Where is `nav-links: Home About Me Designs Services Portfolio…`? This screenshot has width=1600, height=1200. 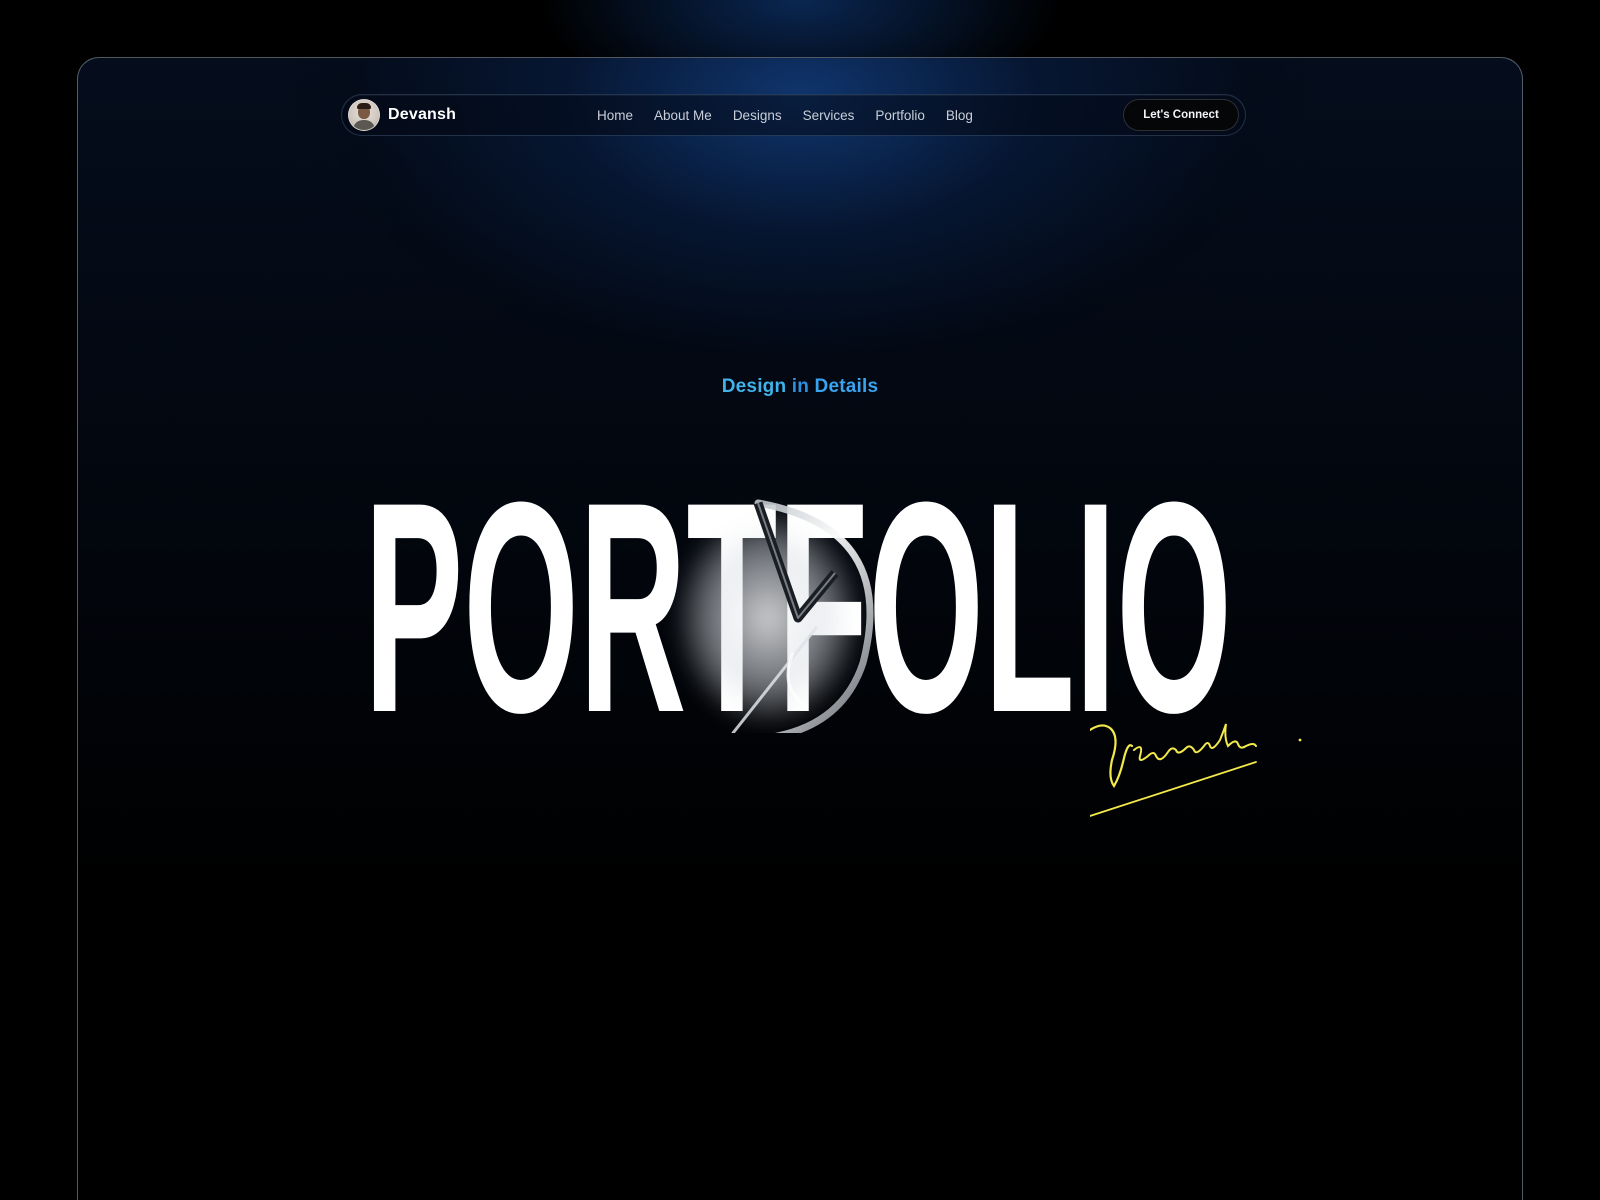
nav-links: Home About Me Designs Services Portfolio… is located at coordinates (785, 115).